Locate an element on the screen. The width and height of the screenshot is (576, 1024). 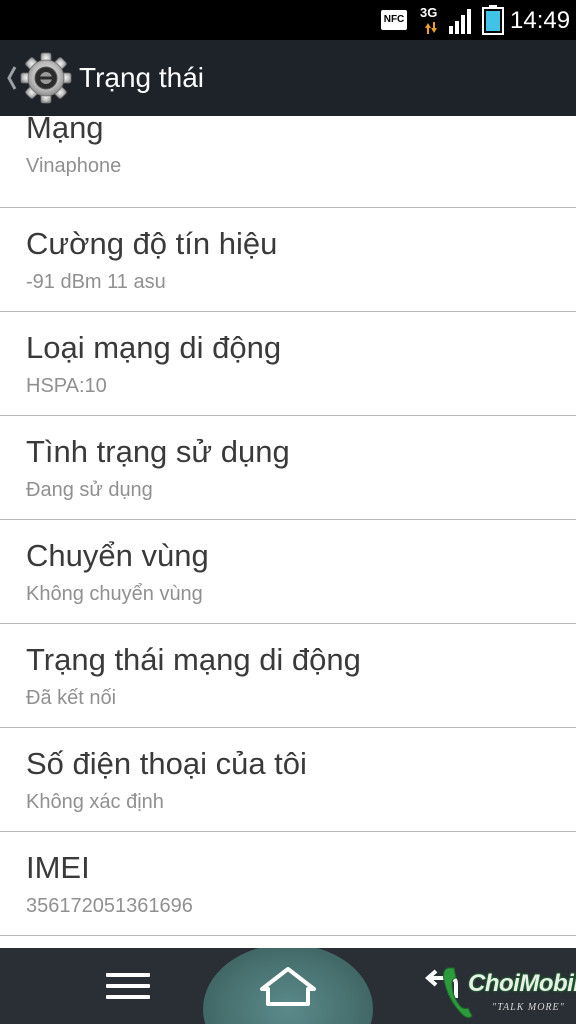
list-item-signal-strength: Cường độ tín hiệu -91 dBm 11 asu is located at coordinates (288, 260).